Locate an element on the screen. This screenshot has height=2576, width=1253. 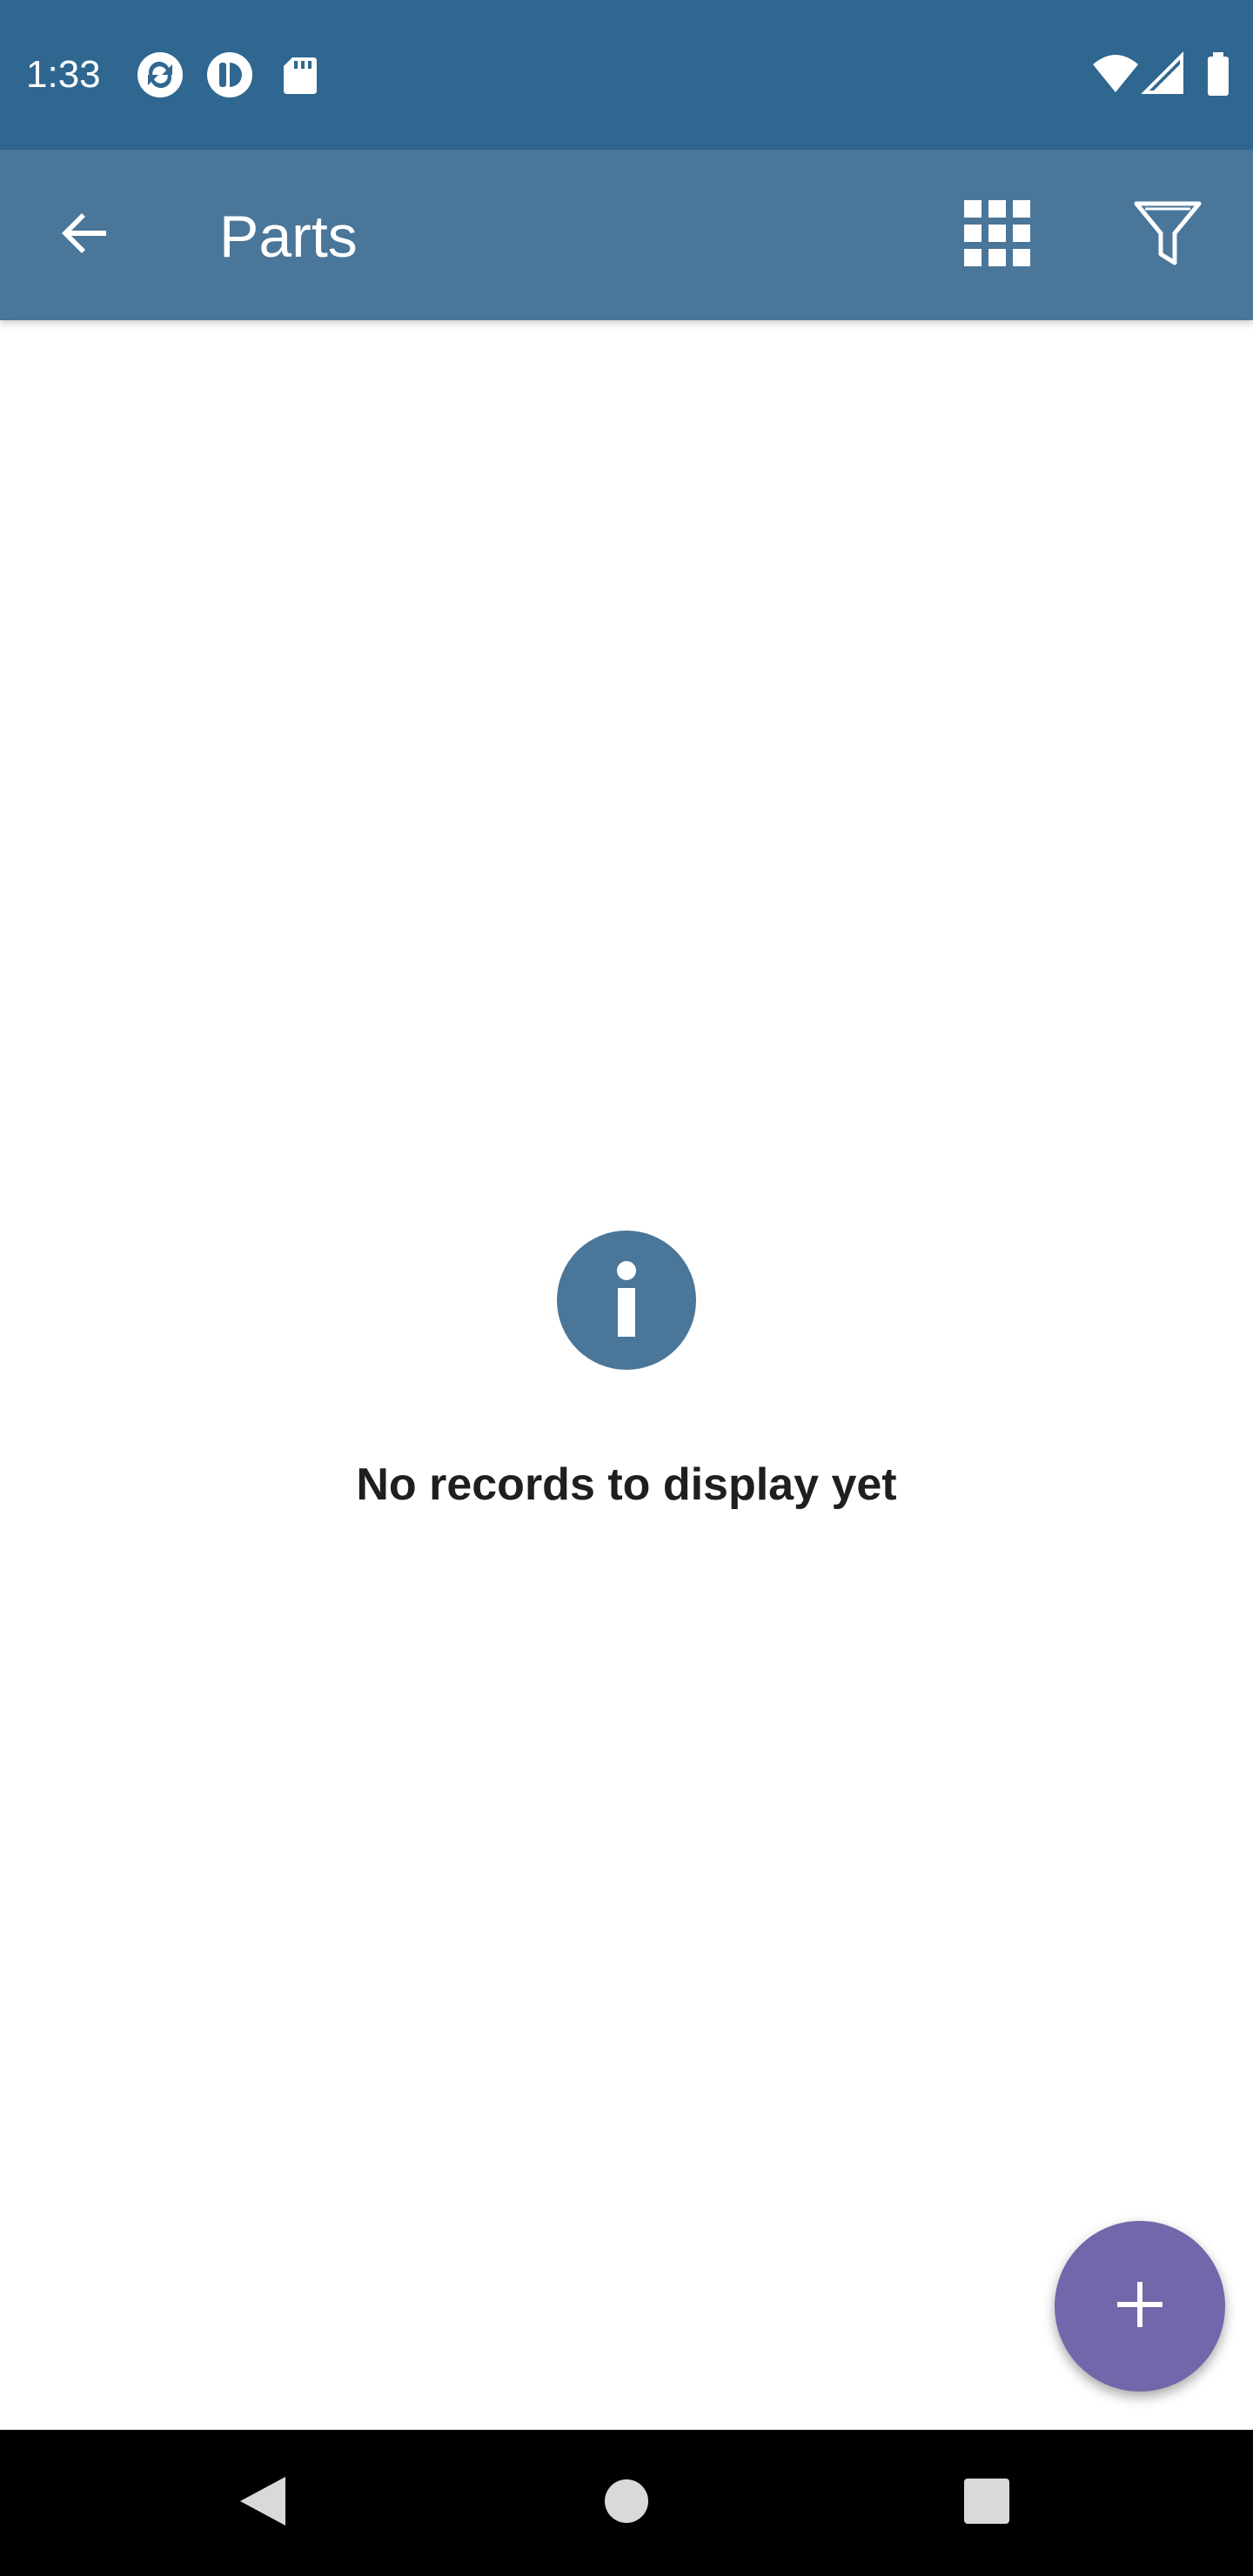
app-icon is located at coordinates (229, 74).